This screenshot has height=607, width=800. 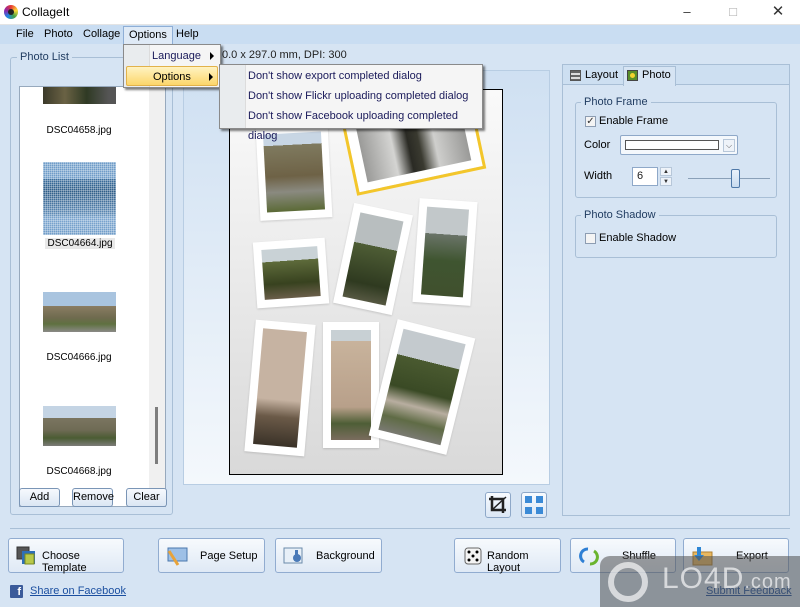 I want to click on menu-item-options-label: Options, so click(x=172, y=77).